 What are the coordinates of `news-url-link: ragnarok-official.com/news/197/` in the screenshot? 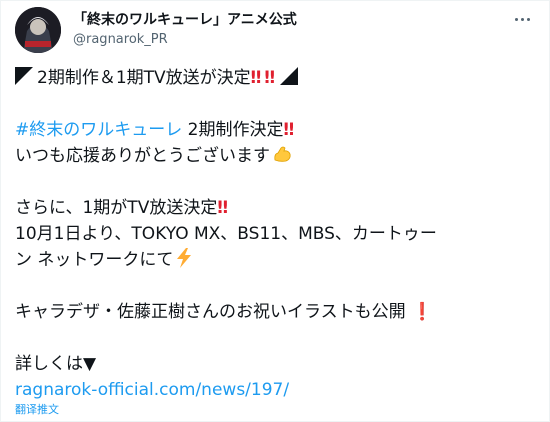 It's located at (152, 390).